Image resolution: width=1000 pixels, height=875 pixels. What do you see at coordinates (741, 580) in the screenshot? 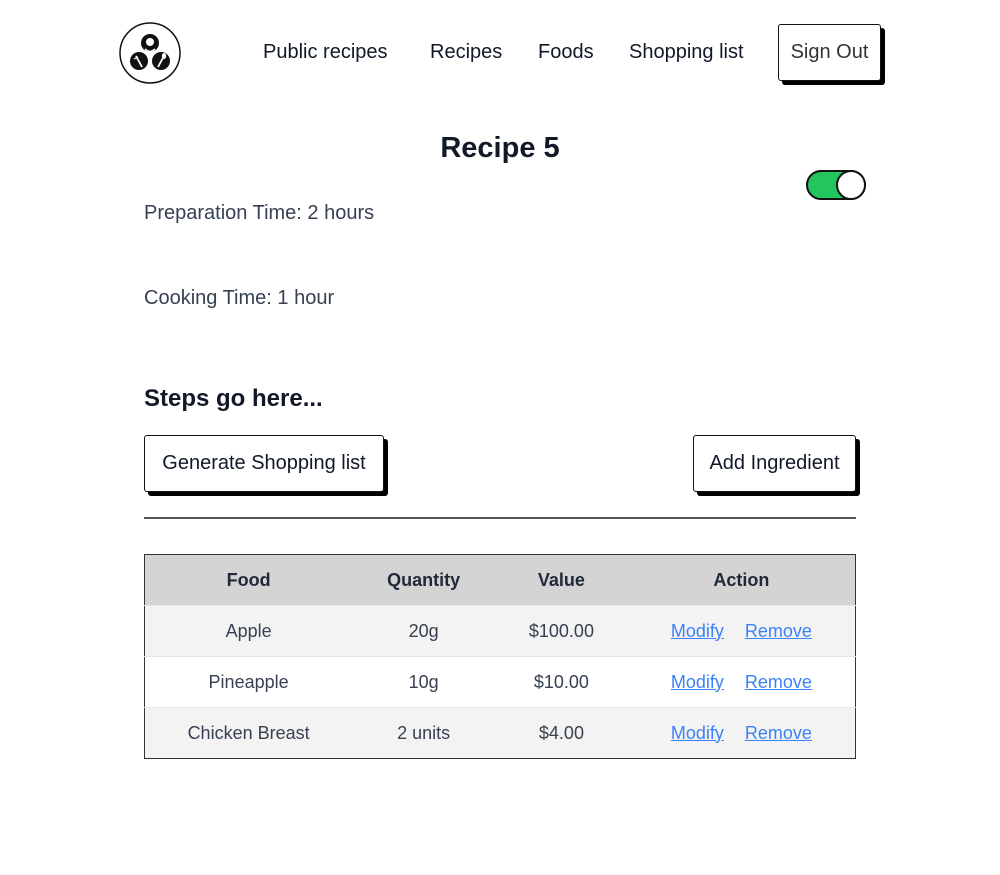
I see `header-action: Action` at bounding box center [741, 580].